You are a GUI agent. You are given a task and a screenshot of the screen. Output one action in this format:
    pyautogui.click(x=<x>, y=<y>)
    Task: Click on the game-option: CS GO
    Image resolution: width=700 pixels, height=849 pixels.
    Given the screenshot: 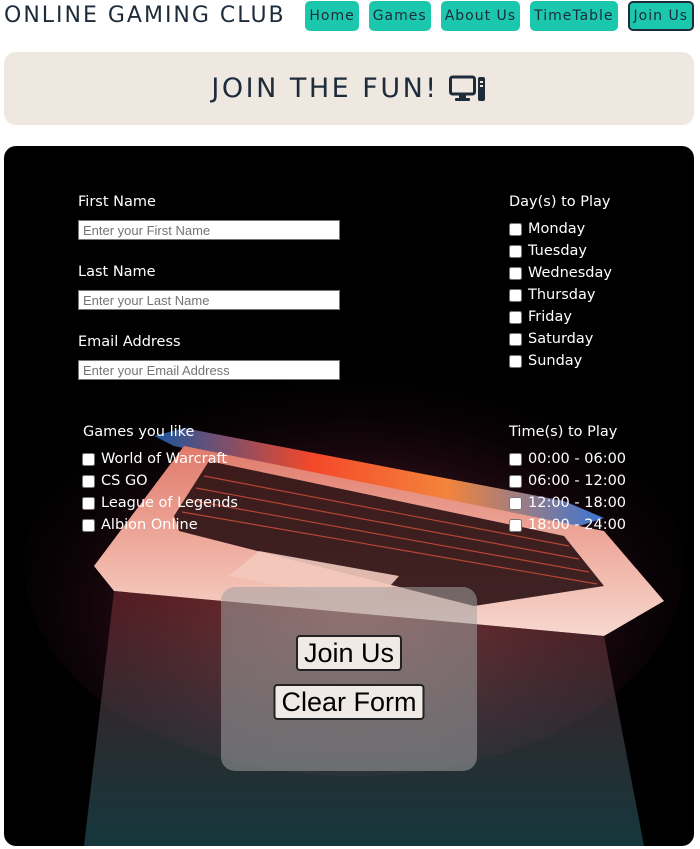 What is the action you would take?
    pyautogui.click(x=115, y=481)
    